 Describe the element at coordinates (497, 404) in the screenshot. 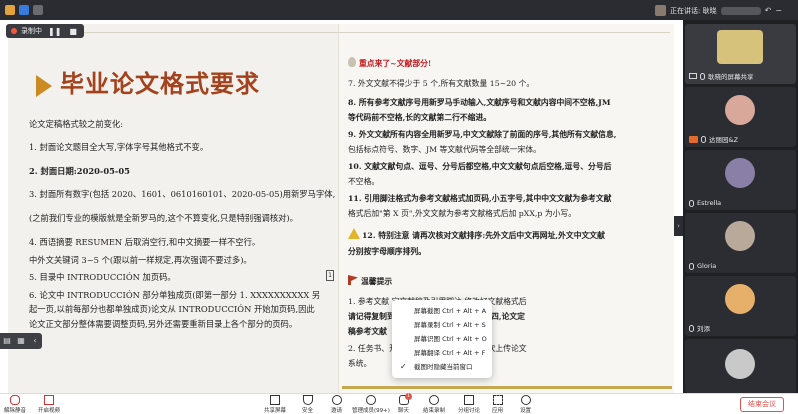

I see `apps-button: 应用` at that location.